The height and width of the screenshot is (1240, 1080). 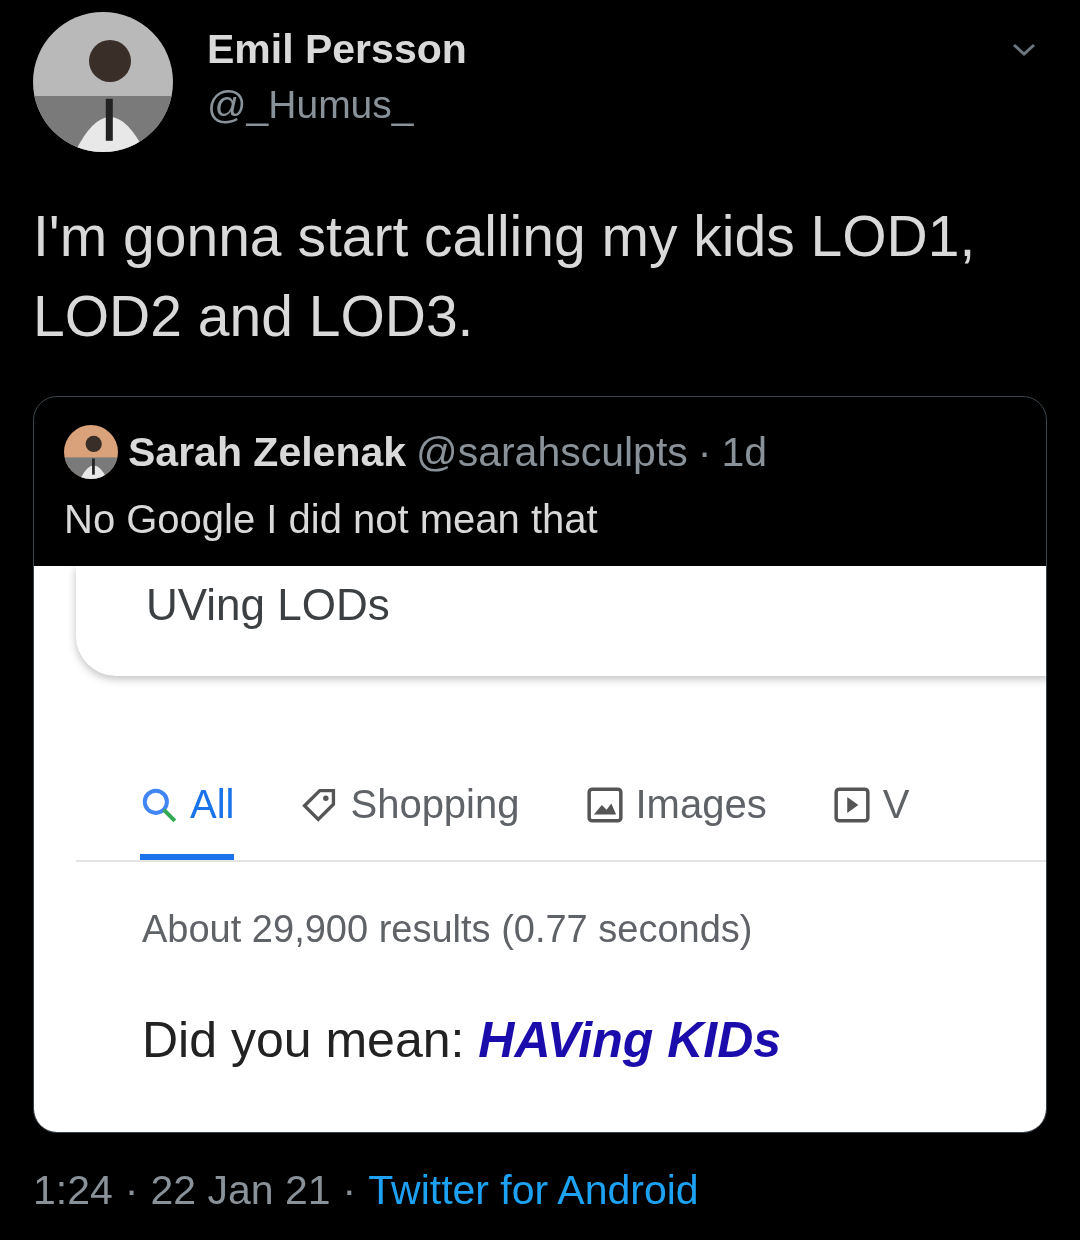 What do you see at coordinates (533, 1190) in the screenshot?
I see `source-link: Twitter for Android` at bounding box center [533, 1190].